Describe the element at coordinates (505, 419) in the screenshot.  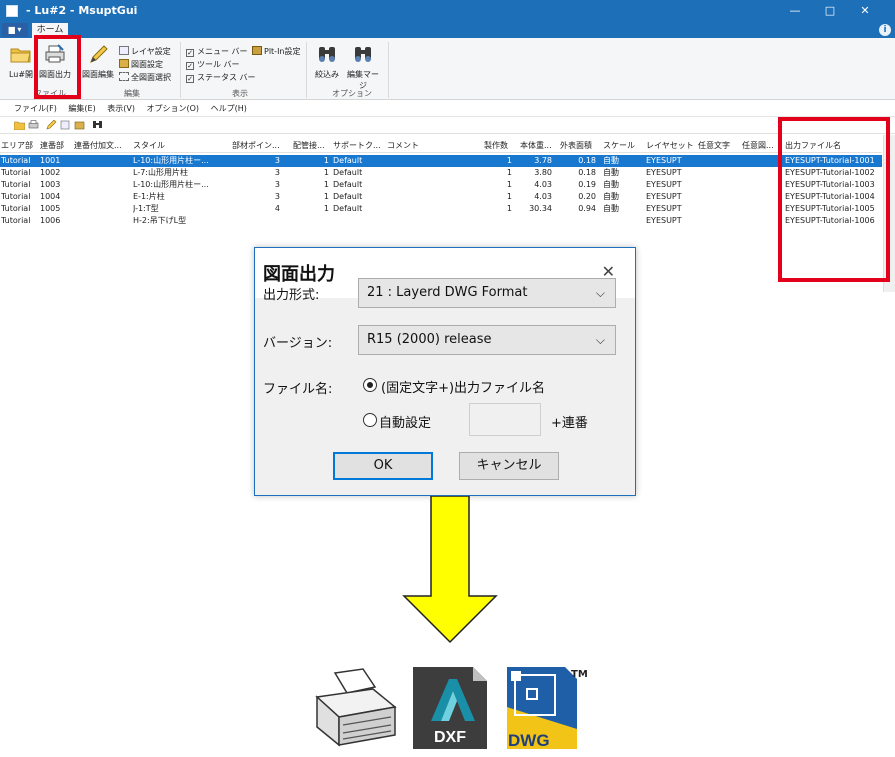
I see `serial-text-input` at that location.